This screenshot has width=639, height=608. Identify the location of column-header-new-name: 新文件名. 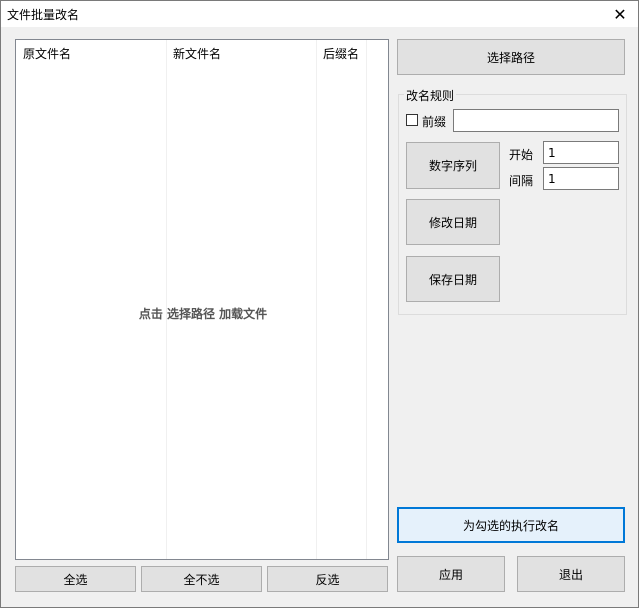
(197, 53).